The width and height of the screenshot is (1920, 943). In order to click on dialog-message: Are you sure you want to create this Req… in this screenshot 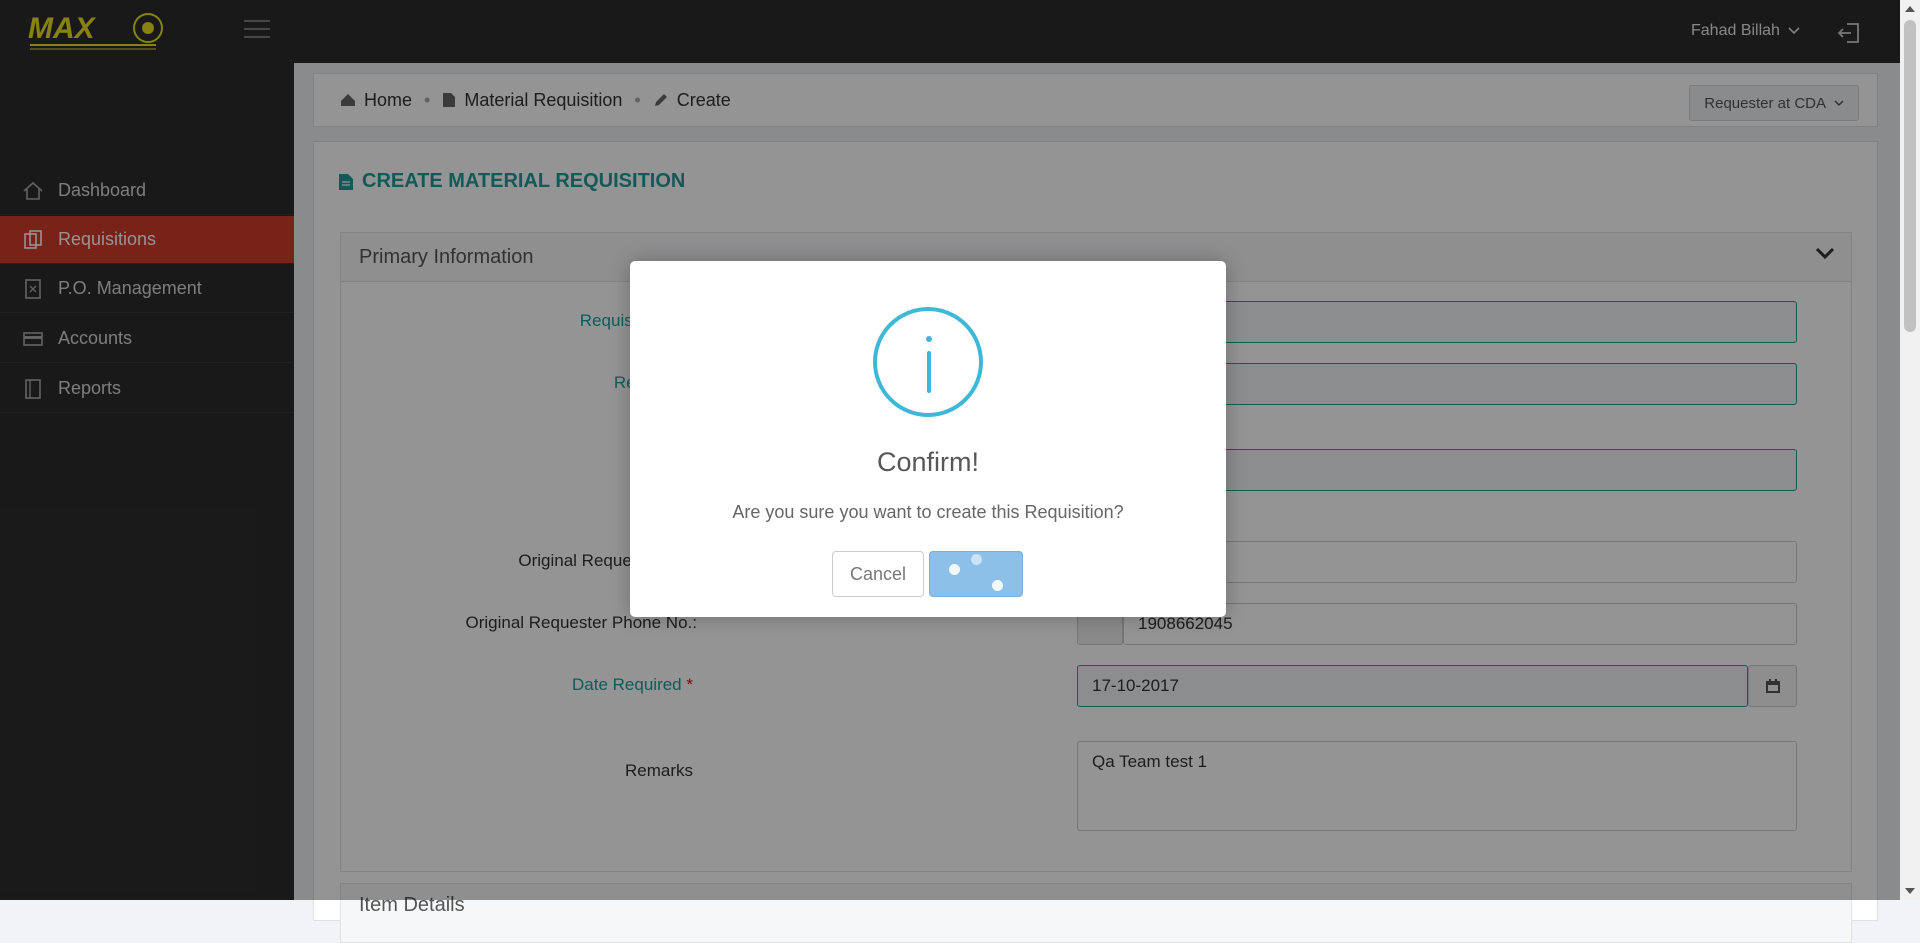, I will do `click(928, 512)`.